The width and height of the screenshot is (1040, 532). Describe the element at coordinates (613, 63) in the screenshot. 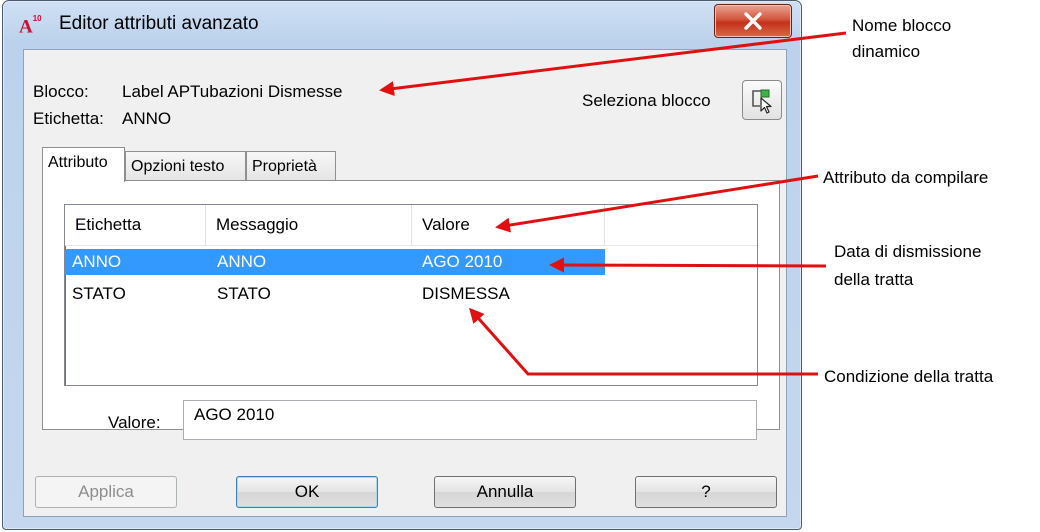

I see `arrow-block-name` at that location.